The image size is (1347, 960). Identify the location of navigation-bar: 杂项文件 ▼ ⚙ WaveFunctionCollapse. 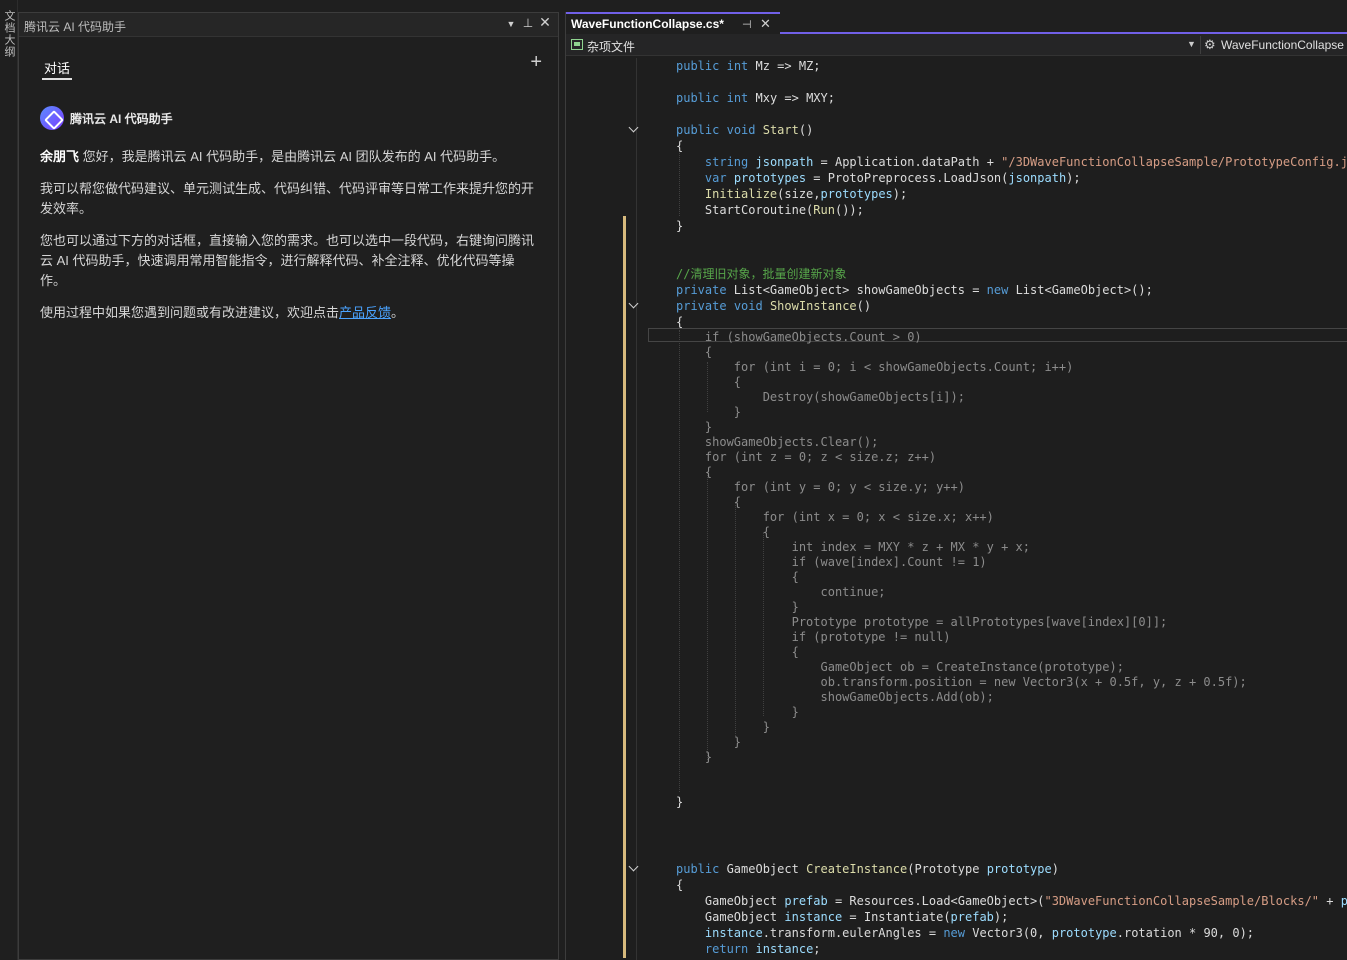
(956, 45).